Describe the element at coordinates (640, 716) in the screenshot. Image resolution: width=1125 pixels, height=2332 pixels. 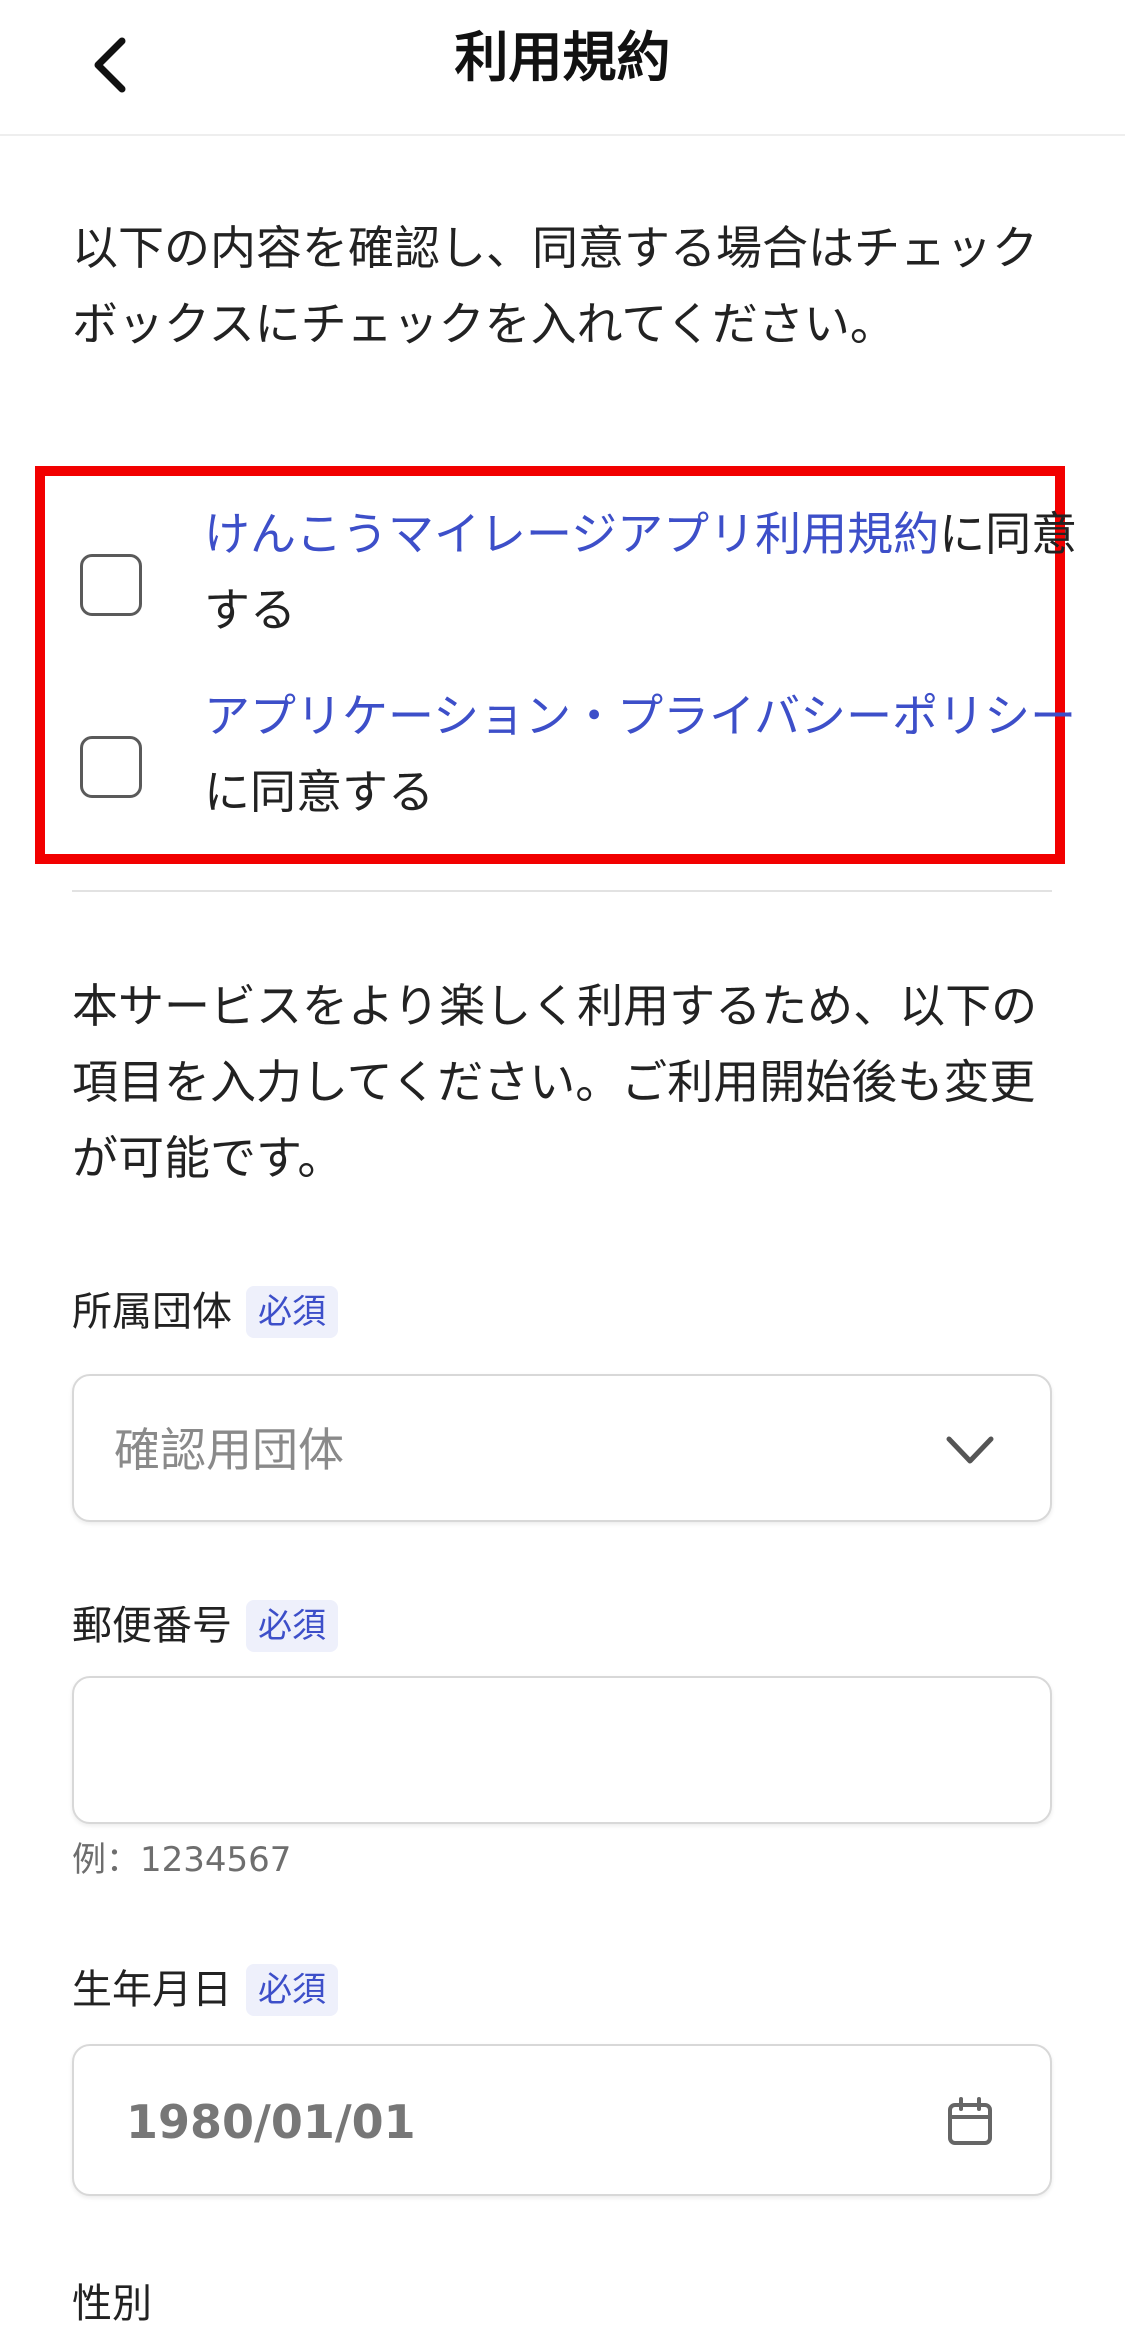
I see `privacy-policy-link: アプリケーション・プライバシーポリシー` at that location.